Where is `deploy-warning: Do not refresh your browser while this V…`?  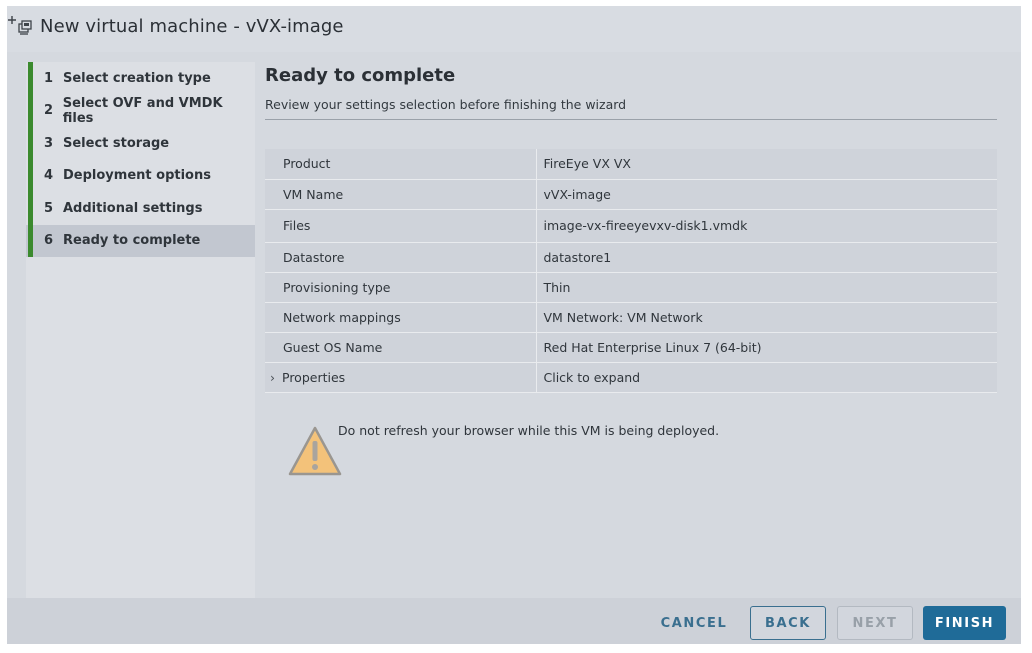 deploy-warning: Do not refresh your browser while this V… is located at coordinates (647, 449).